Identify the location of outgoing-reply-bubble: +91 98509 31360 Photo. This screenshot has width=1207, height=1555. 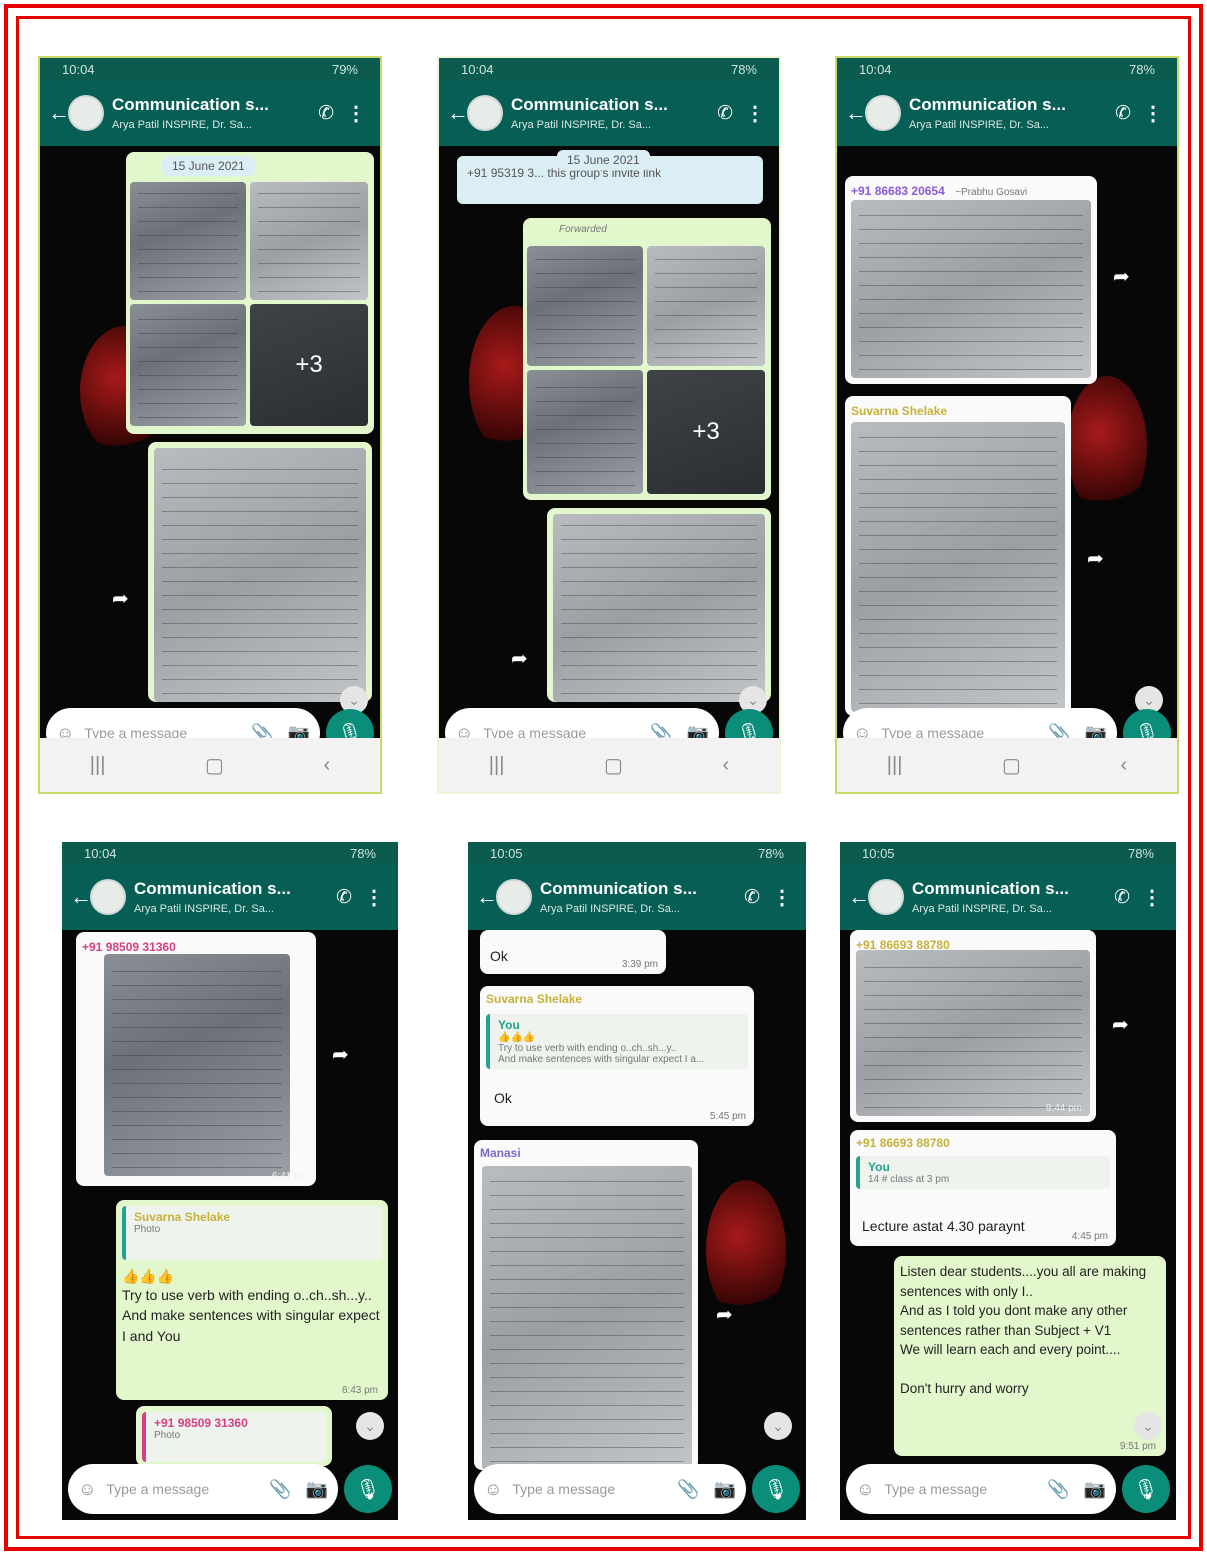
(234, 1436).